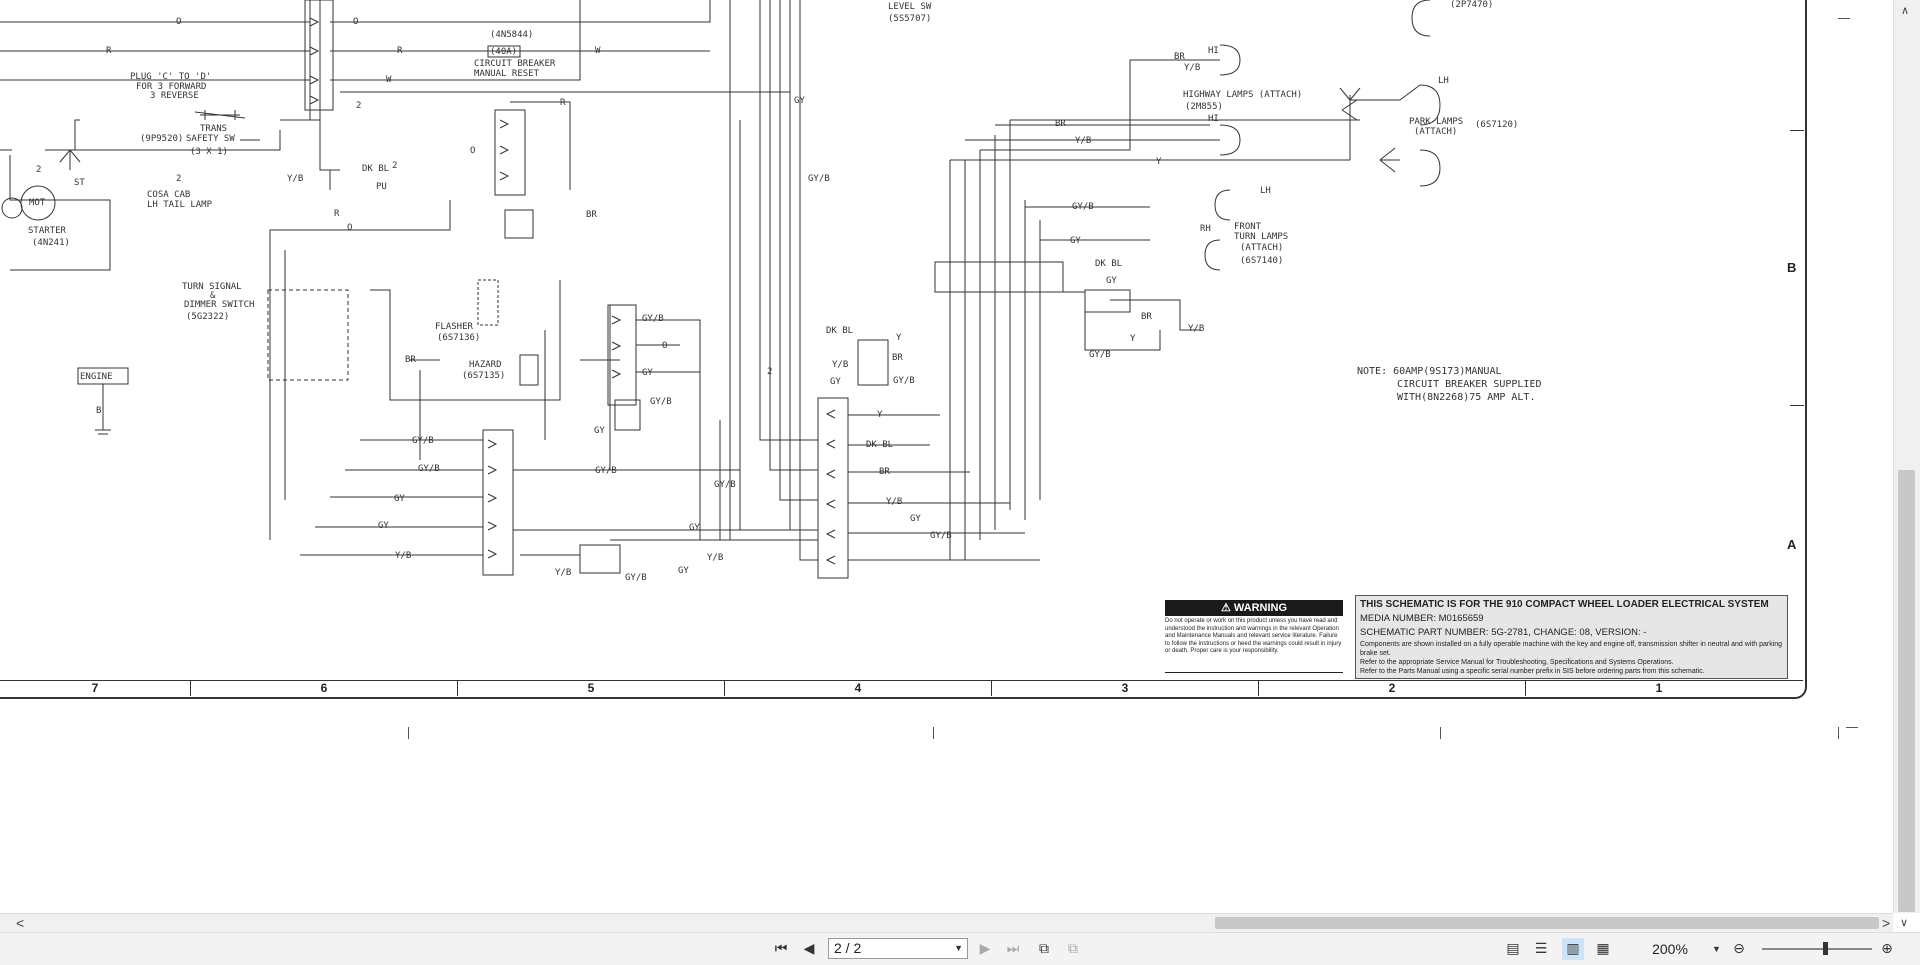 The height and width of the screenshot is (965, 1920). Describe the element at coordinates (1213, 51) in the screenshot. I see `lamp-label: HI` at that location.